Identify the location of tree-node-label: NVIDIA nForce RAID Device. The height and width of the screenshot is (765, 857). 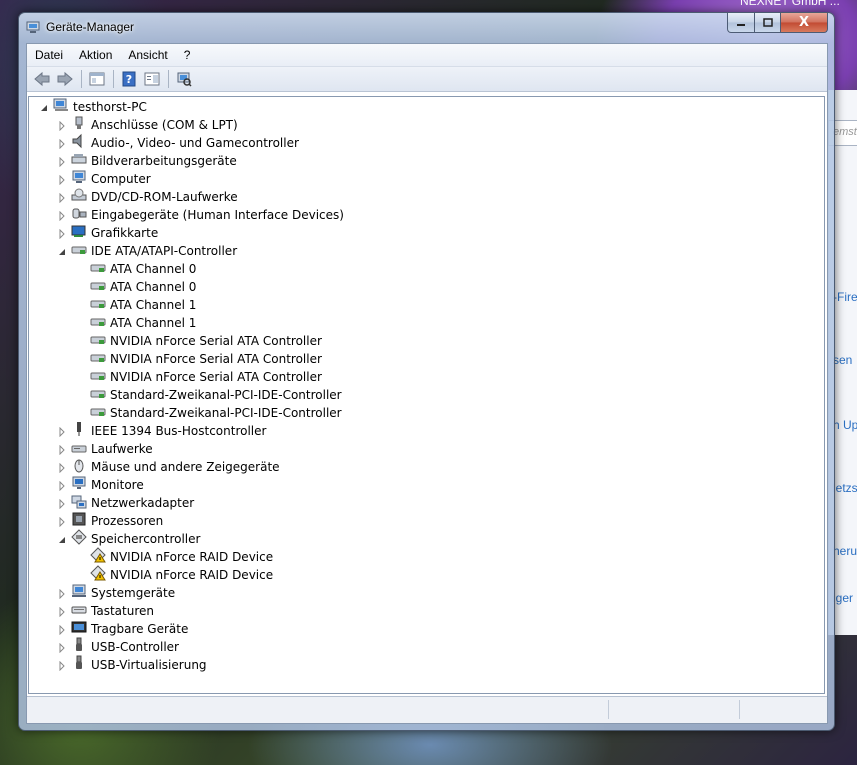
(192, 557).